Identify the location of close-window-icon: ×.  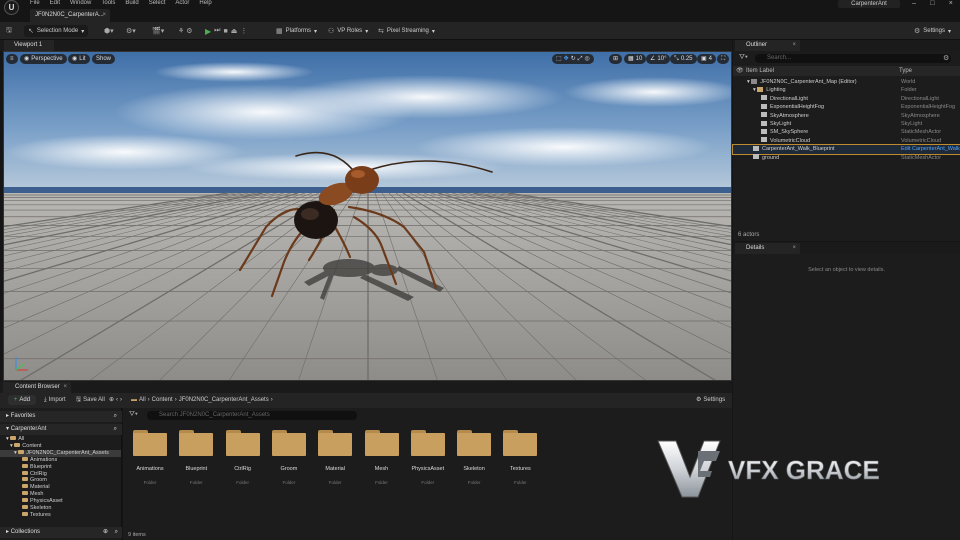
(951, 4).